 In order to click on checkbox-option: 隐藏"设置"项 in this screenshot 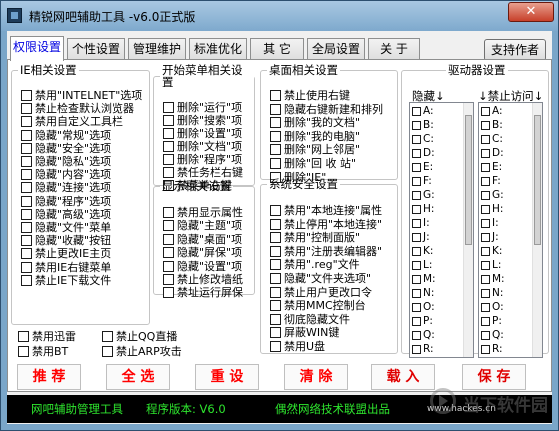, I will do `click(202, 266)`.